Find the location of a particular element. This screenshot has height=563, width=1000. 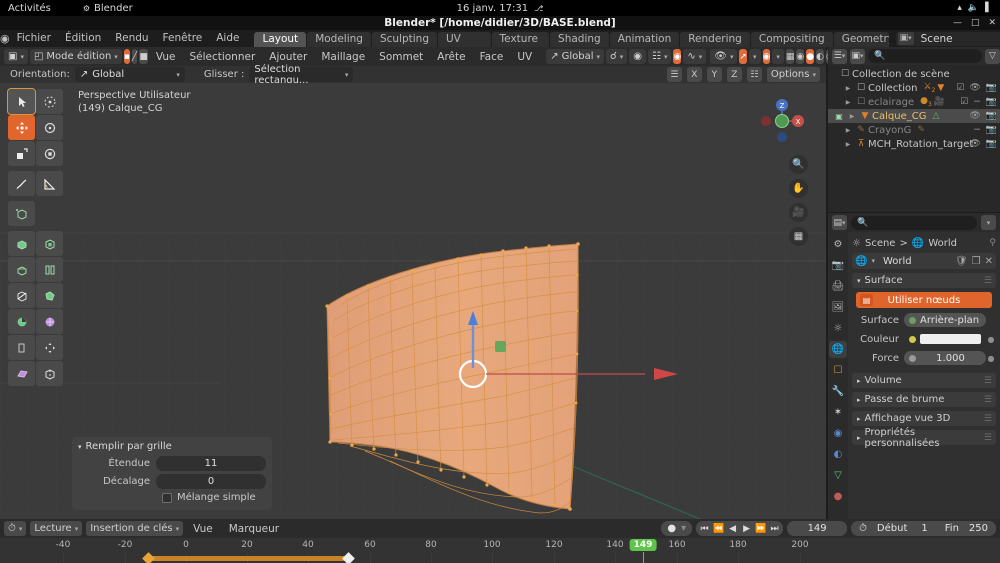

world-tab: 🌐 is located at coordinates (838, 349).